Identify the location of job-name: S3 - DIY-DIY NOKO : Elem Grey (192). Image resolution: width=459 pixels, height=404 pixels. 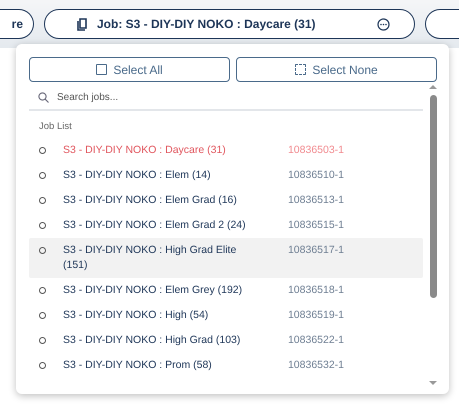
(153, 290).